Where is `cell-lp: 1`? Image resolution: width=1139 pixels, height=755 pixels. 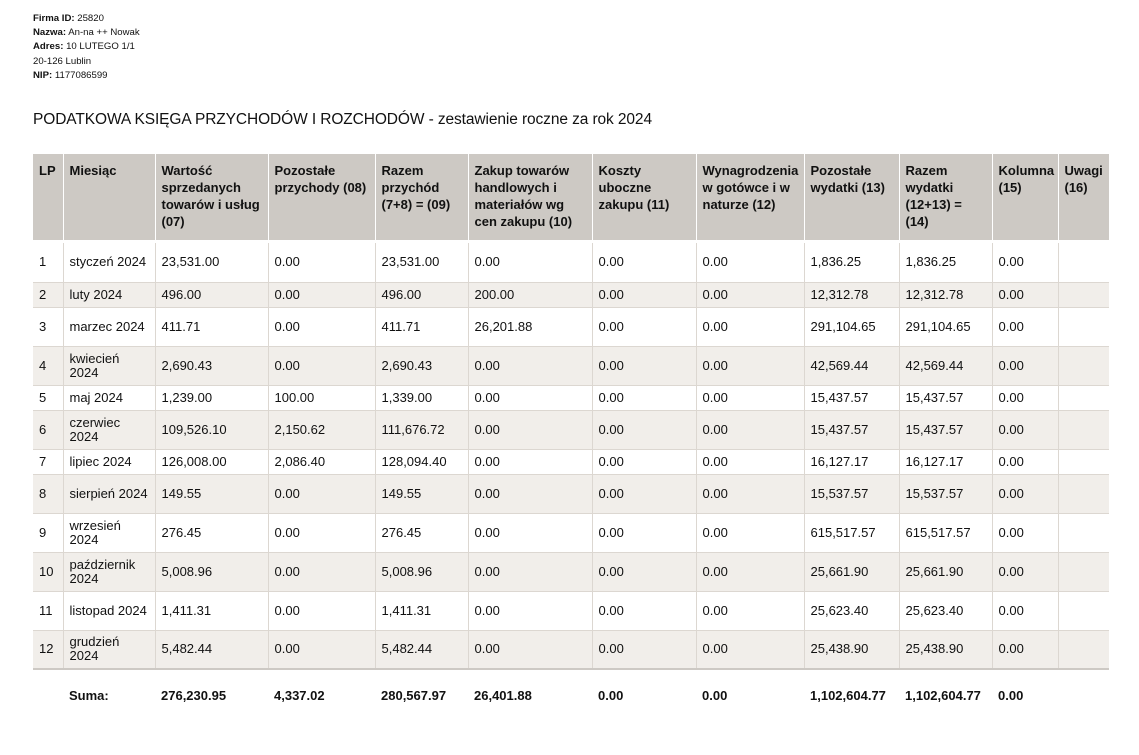
cell-lp: 1 is located at coordinates (48, 263).